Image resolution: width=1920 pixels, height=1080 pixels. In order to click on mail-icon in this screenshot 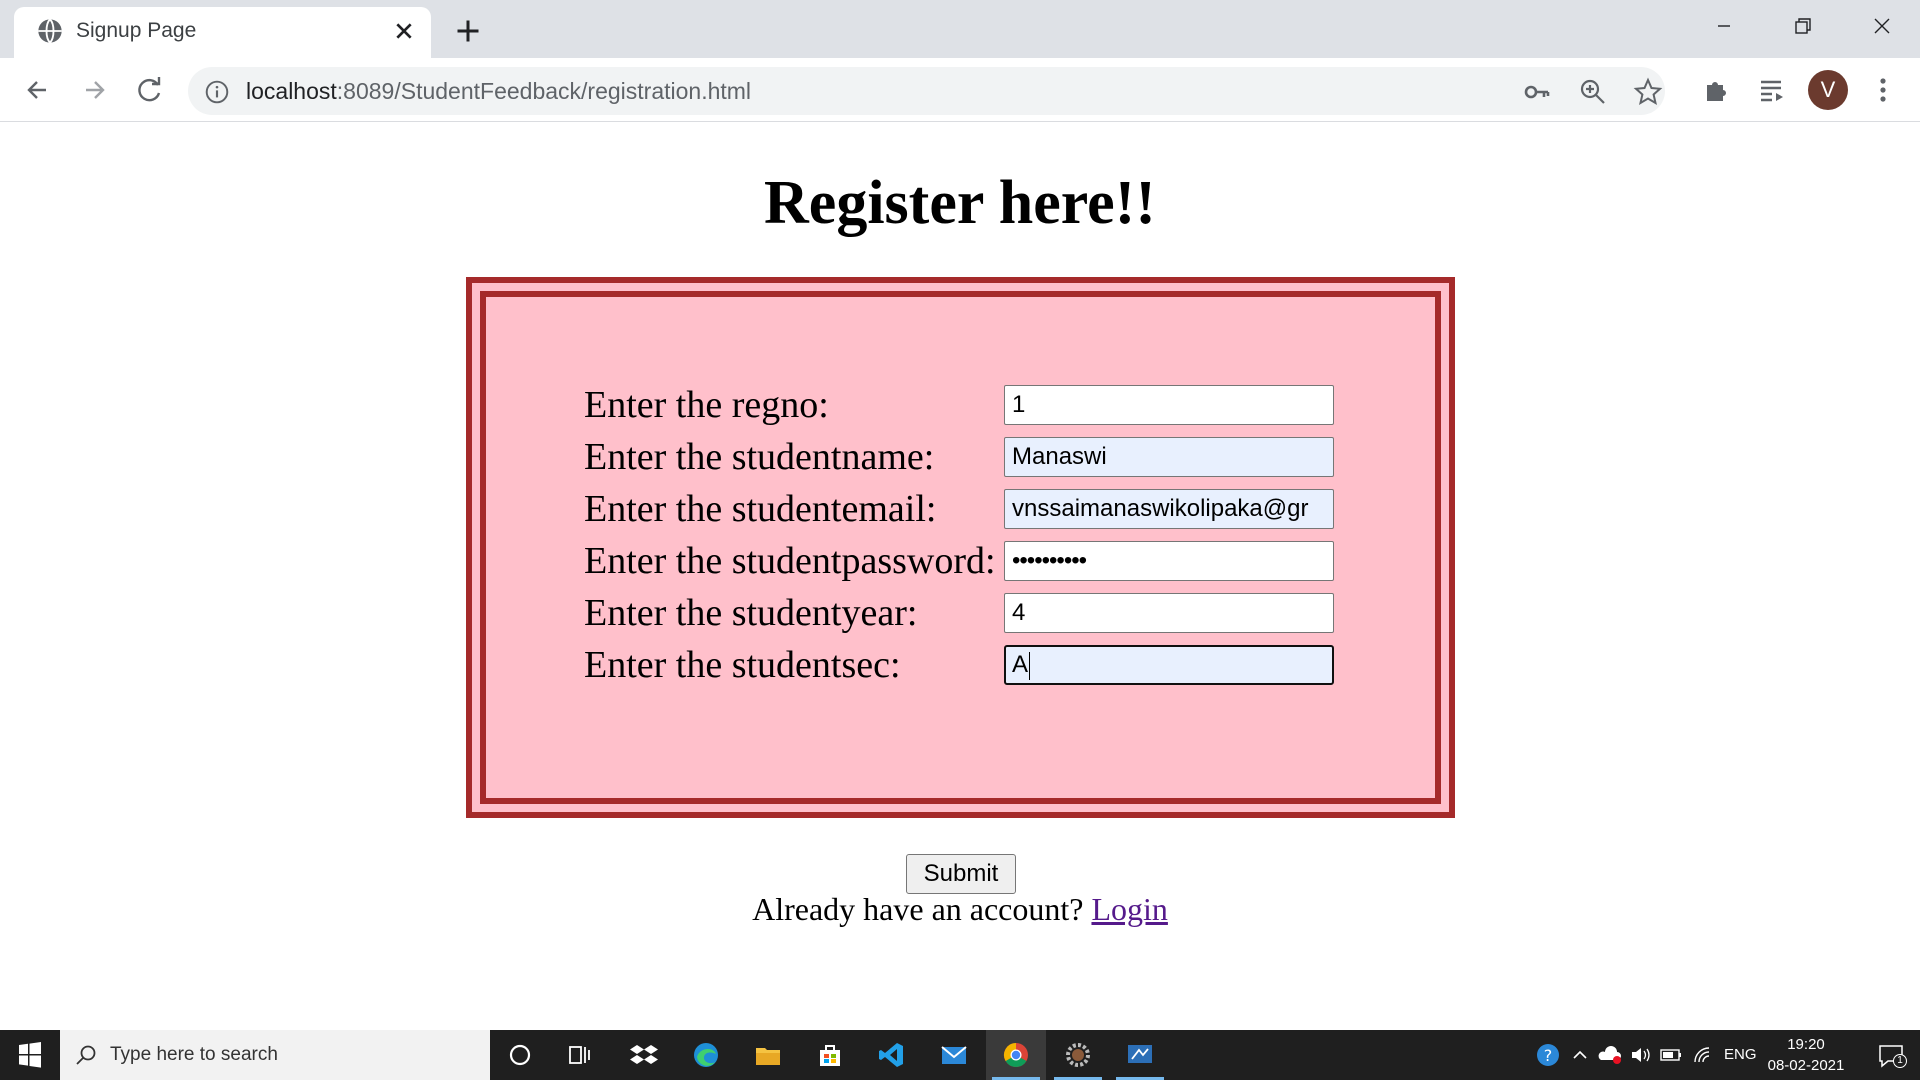, I will do `click(954, 1055)`.